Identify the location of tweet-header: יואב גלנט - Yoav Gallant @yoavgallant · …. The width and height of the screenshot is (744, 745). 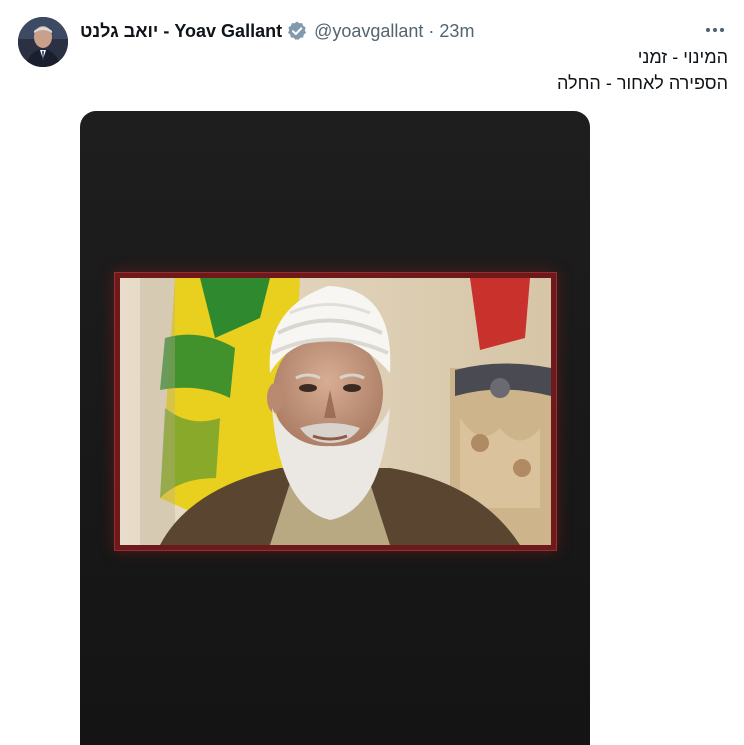
(277, 31).